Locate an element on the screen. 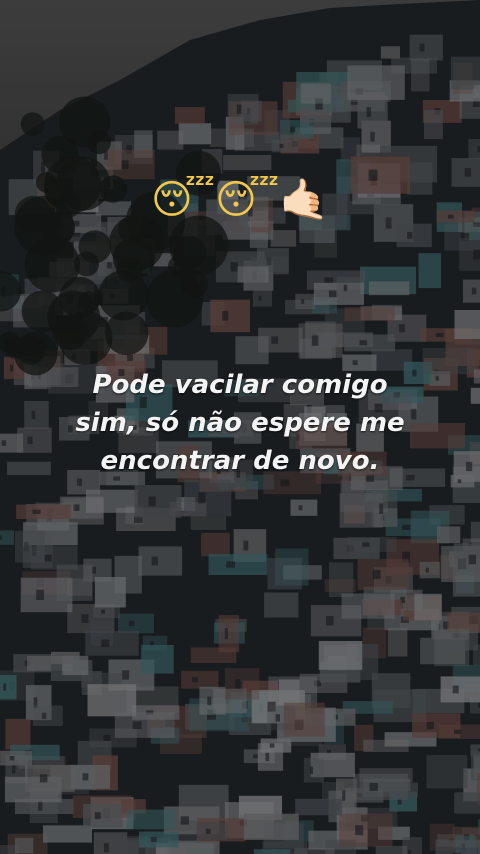  caption-line: sim, só não espere me is located at coordinates (240, 423).